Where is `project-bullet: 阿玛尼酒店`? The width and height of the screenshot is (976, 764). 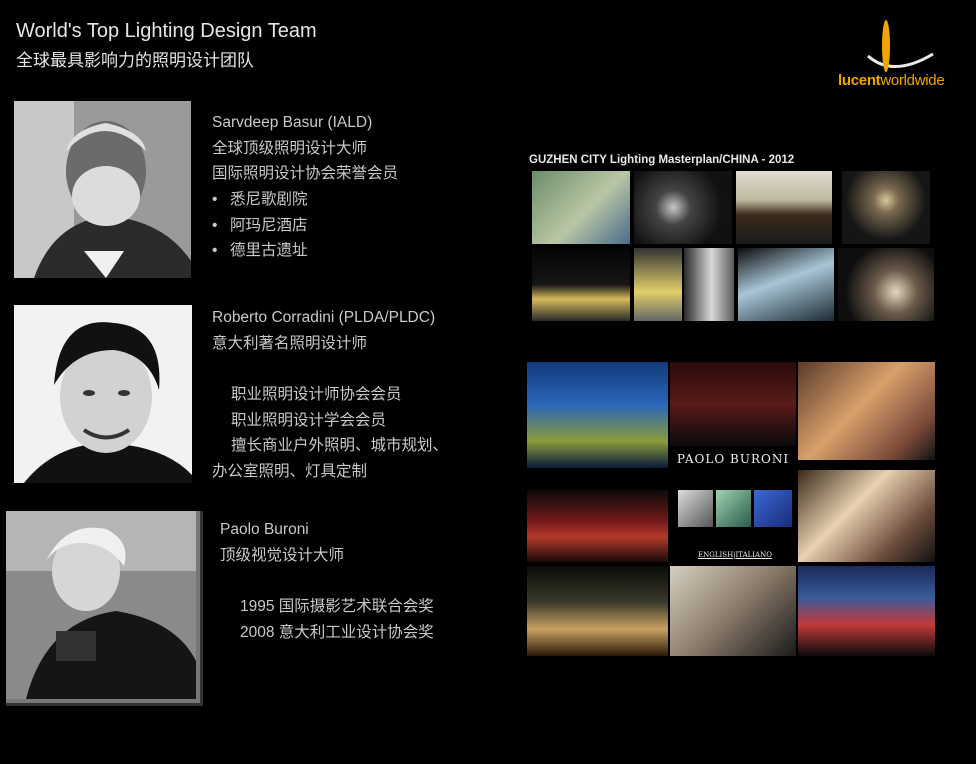
project-bullet: 阿玛尼酒店 is located at coordinates (305, 226).